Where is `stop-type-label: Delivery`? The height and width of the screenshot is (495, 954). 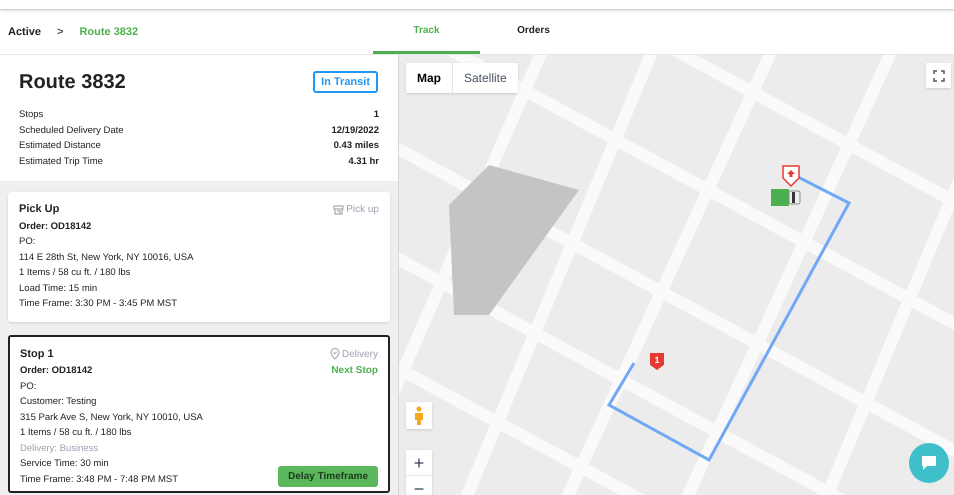 stop-type-label: Delivery is located at coordinates (360, 355).